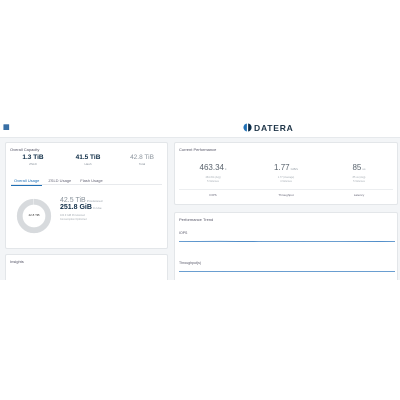 The width and height of the screenshot is (400, 400). What do you see at coordinates (287, 271) in the screenshot?
I see `throughput-trend-line` at bounding box center [287, 271].